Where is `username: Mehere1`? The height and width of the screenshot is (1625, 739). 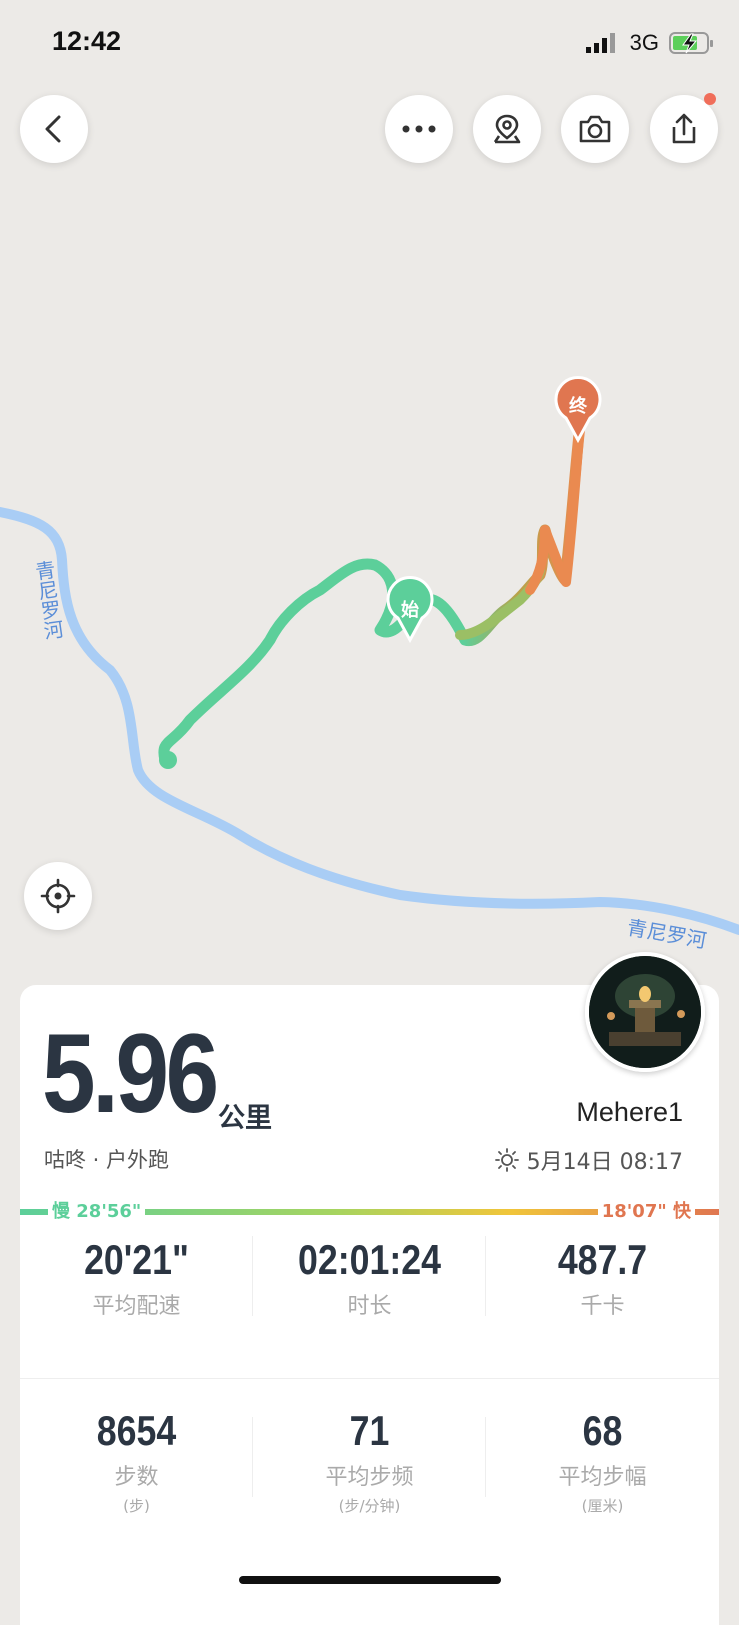 username: Mehere1 is located at coordinates (629, 1112).